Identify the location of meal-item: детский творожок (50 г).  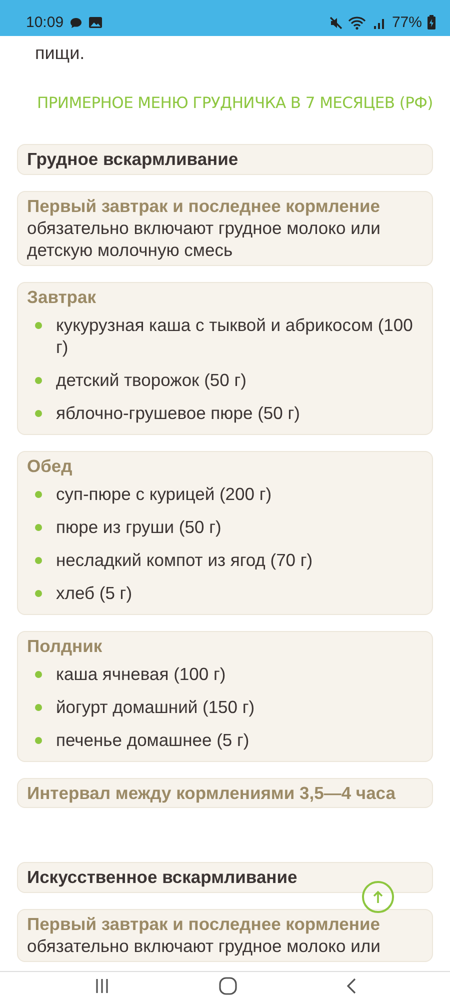
(151, 380).